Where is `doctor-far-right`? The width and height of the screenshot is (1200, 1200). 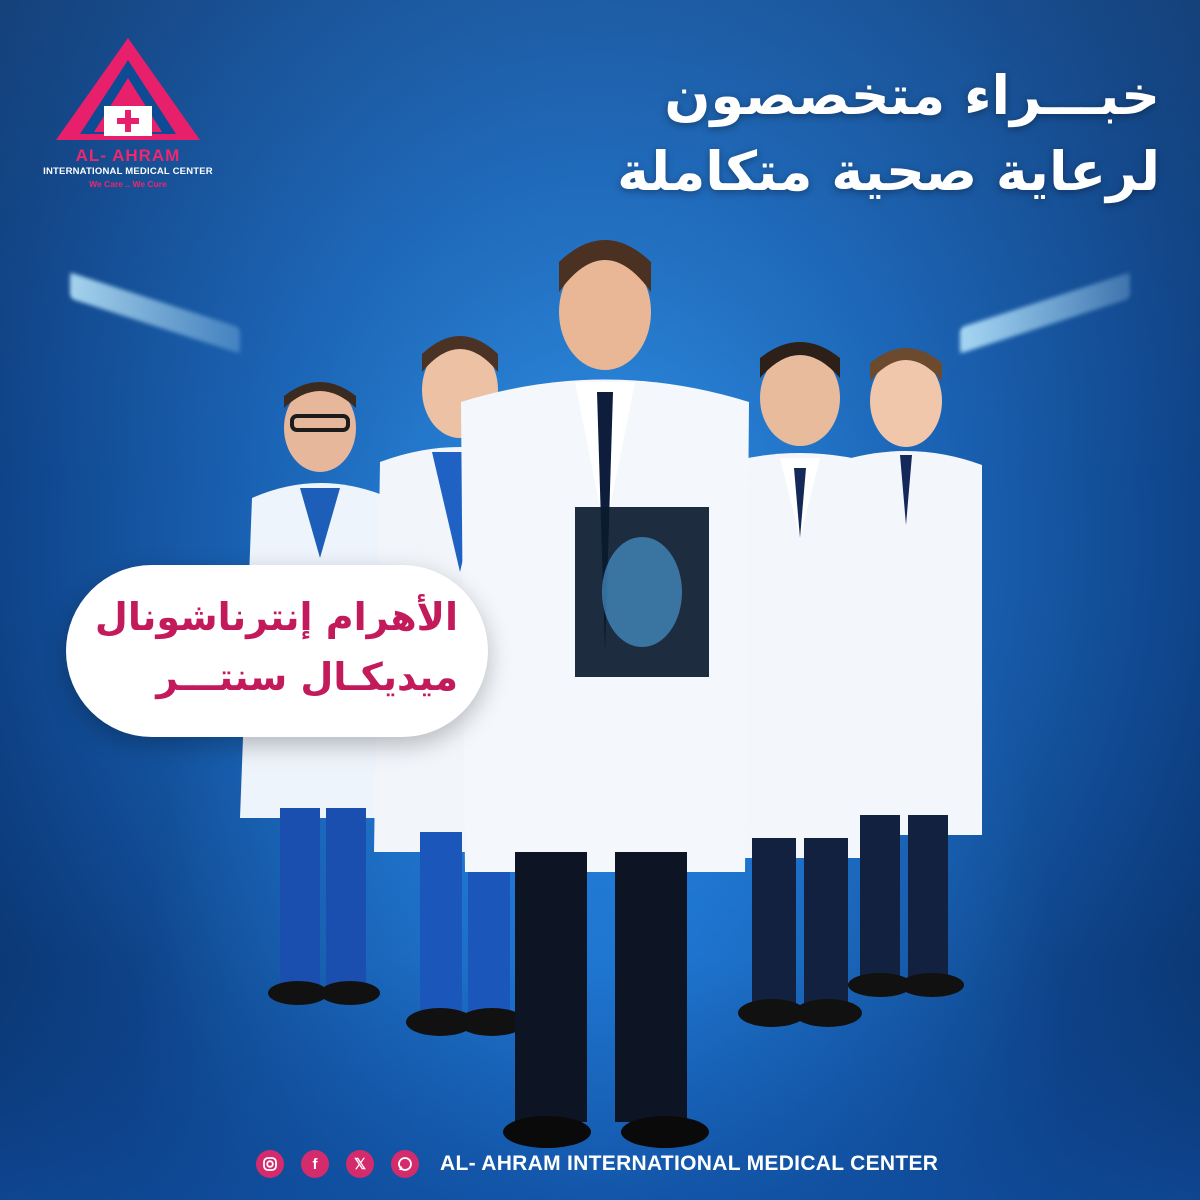 doctor-far-right is located at coordinates (905, 675).